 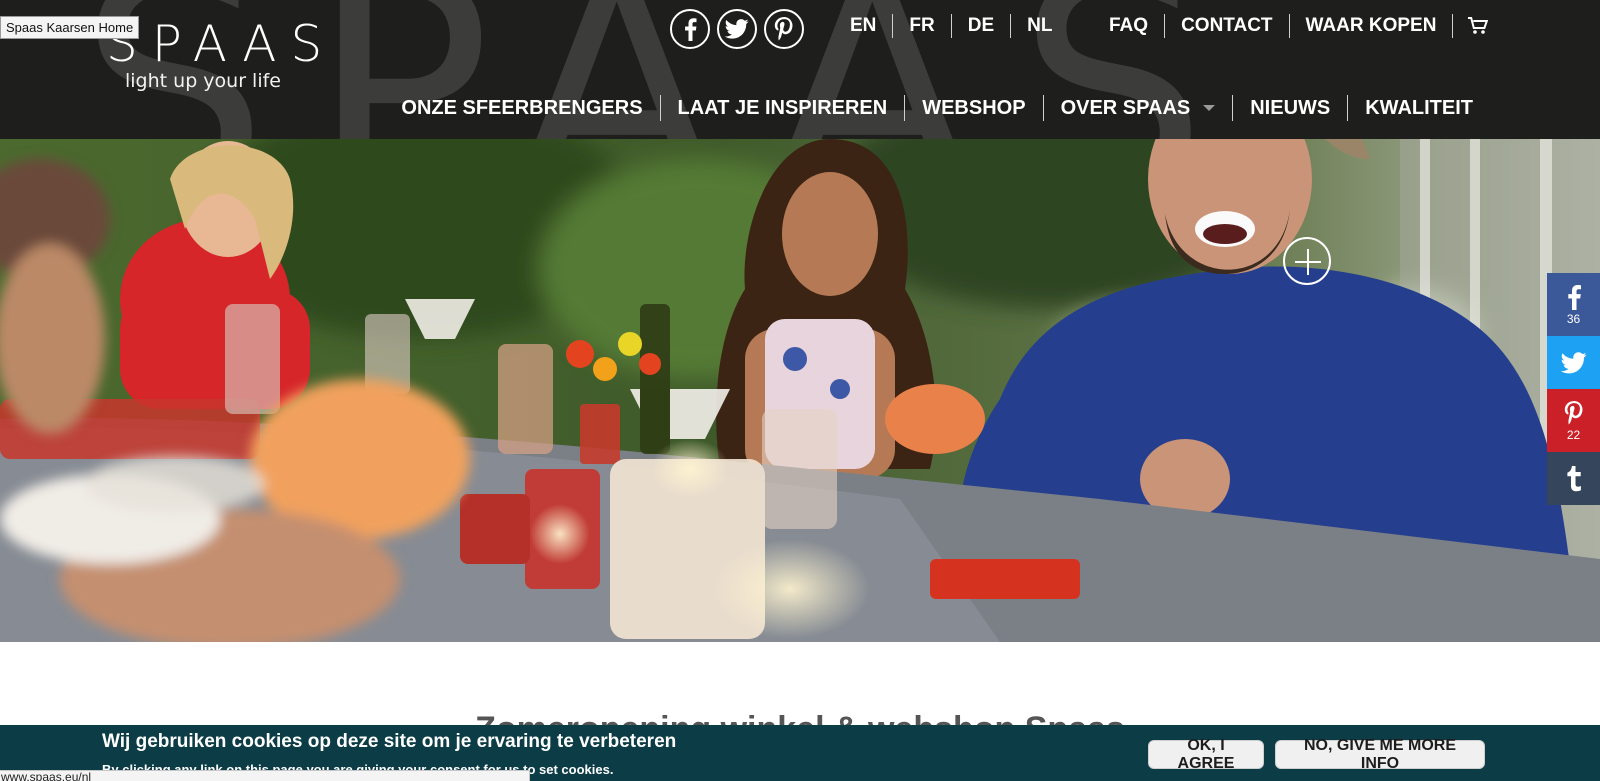 I want to click on browser-status-url: www.spaas.eu/nl, so click(x=265, y=775).